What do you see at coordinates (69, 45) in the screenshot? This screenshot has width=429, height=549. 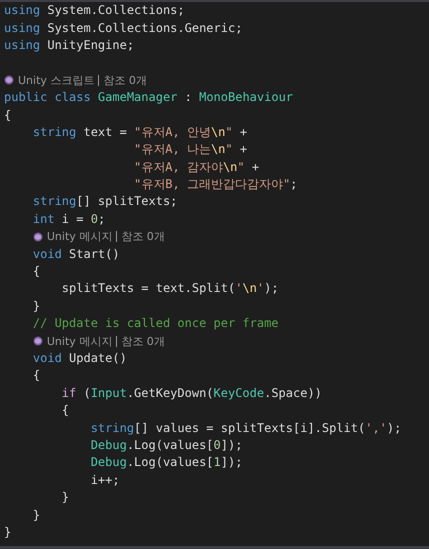 I see `code-line: using UnityEngine;` at bounding box center [69, 45].